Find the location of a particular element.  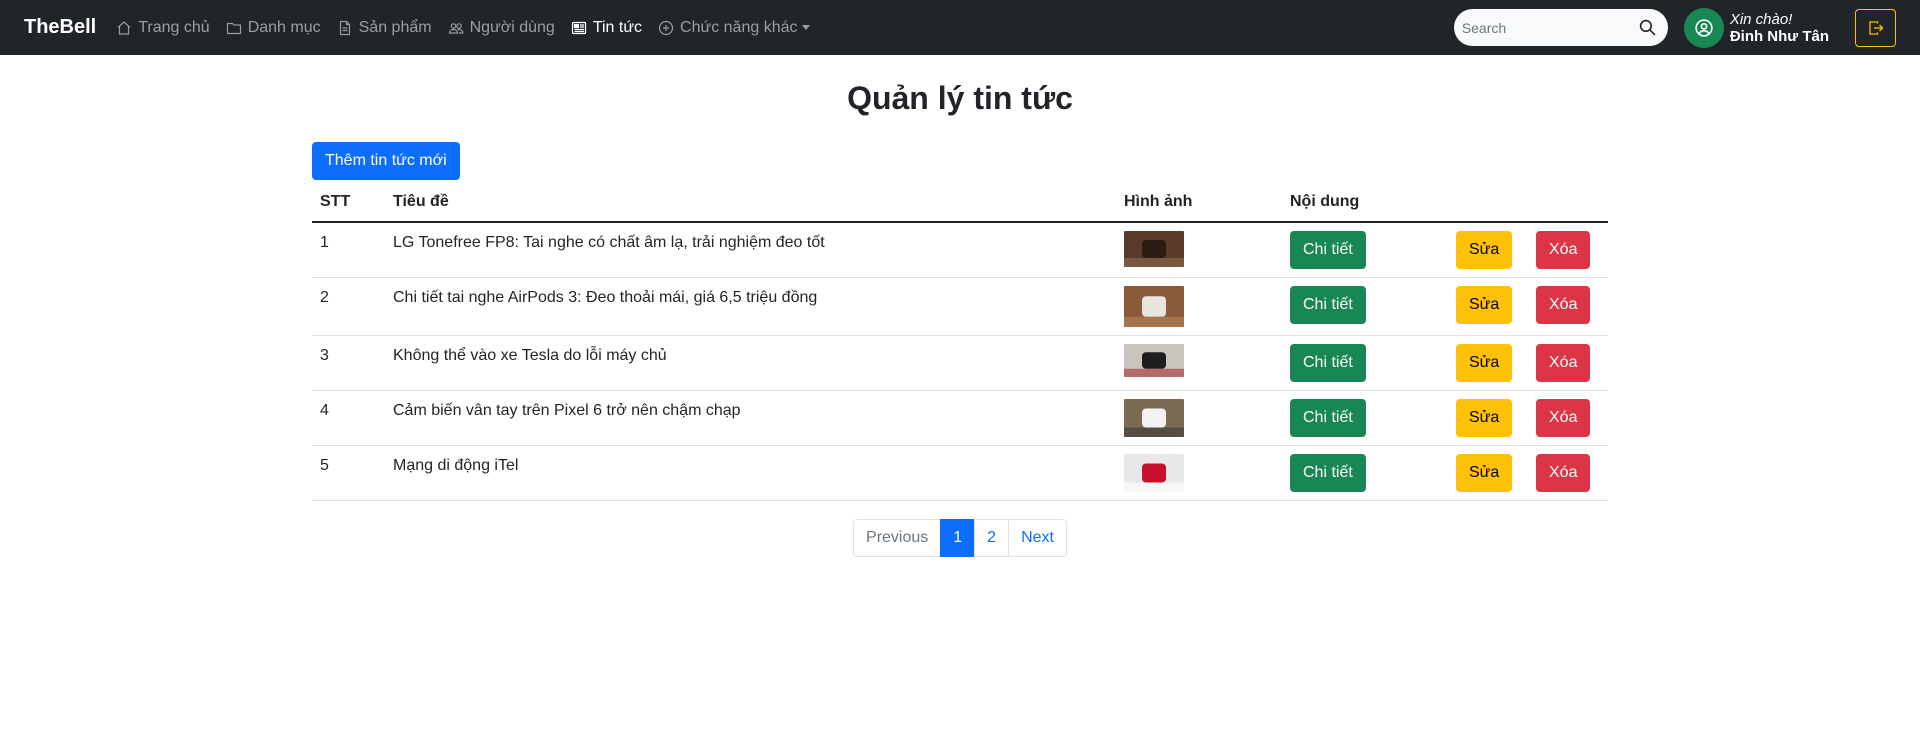

people-icon is located at coordinates (455, 28).